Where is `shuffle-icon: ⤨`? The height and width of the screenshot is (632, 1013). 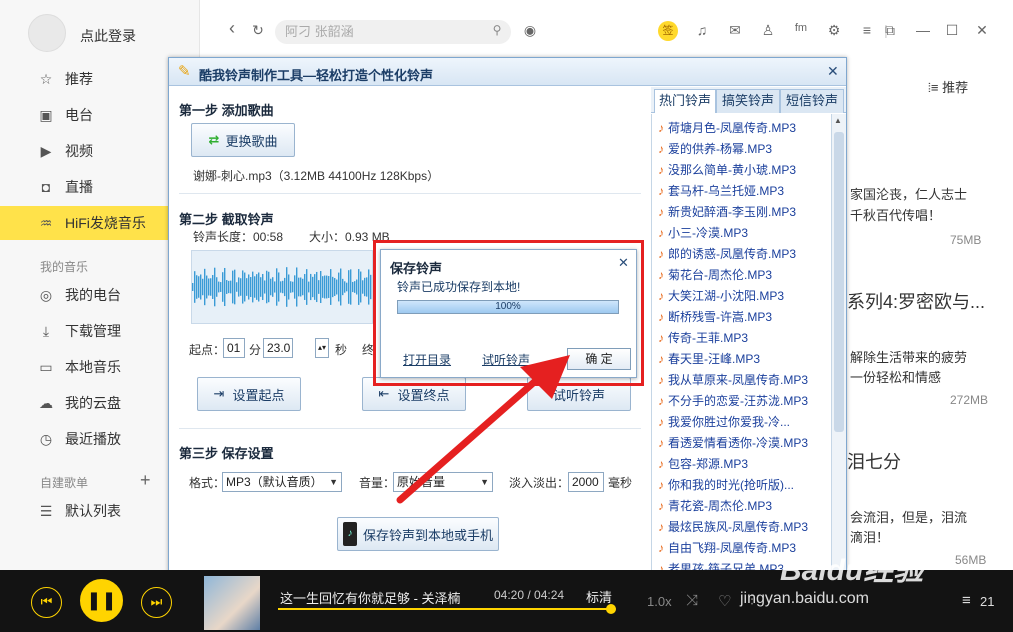 shuffle-icon: ⤨ is located at coordinates (692, 600).